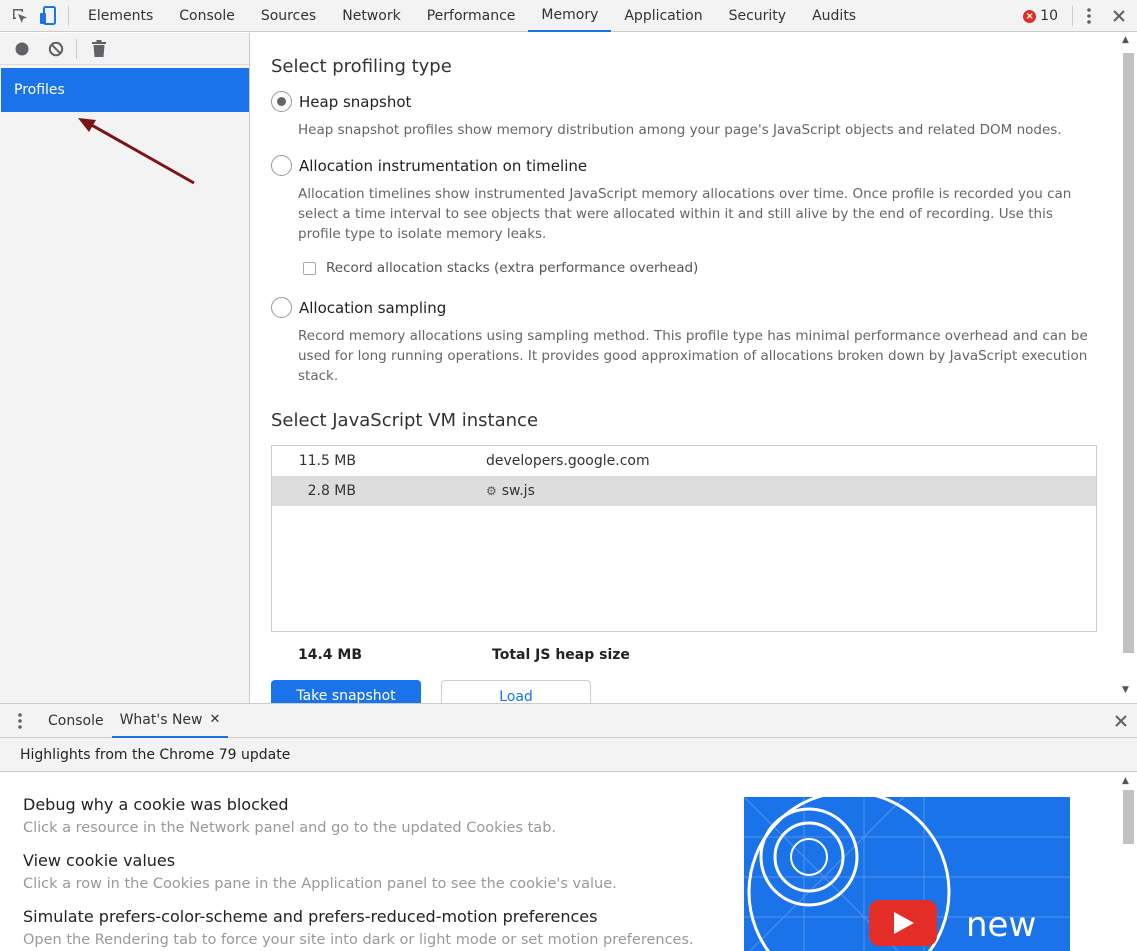 This screenshot has width=1137, height=951. What do you see at coordinates (1128, 861) in the screenshot?
I see `drawer-scrollbar: ▲` at bounding box center [1128, 861].